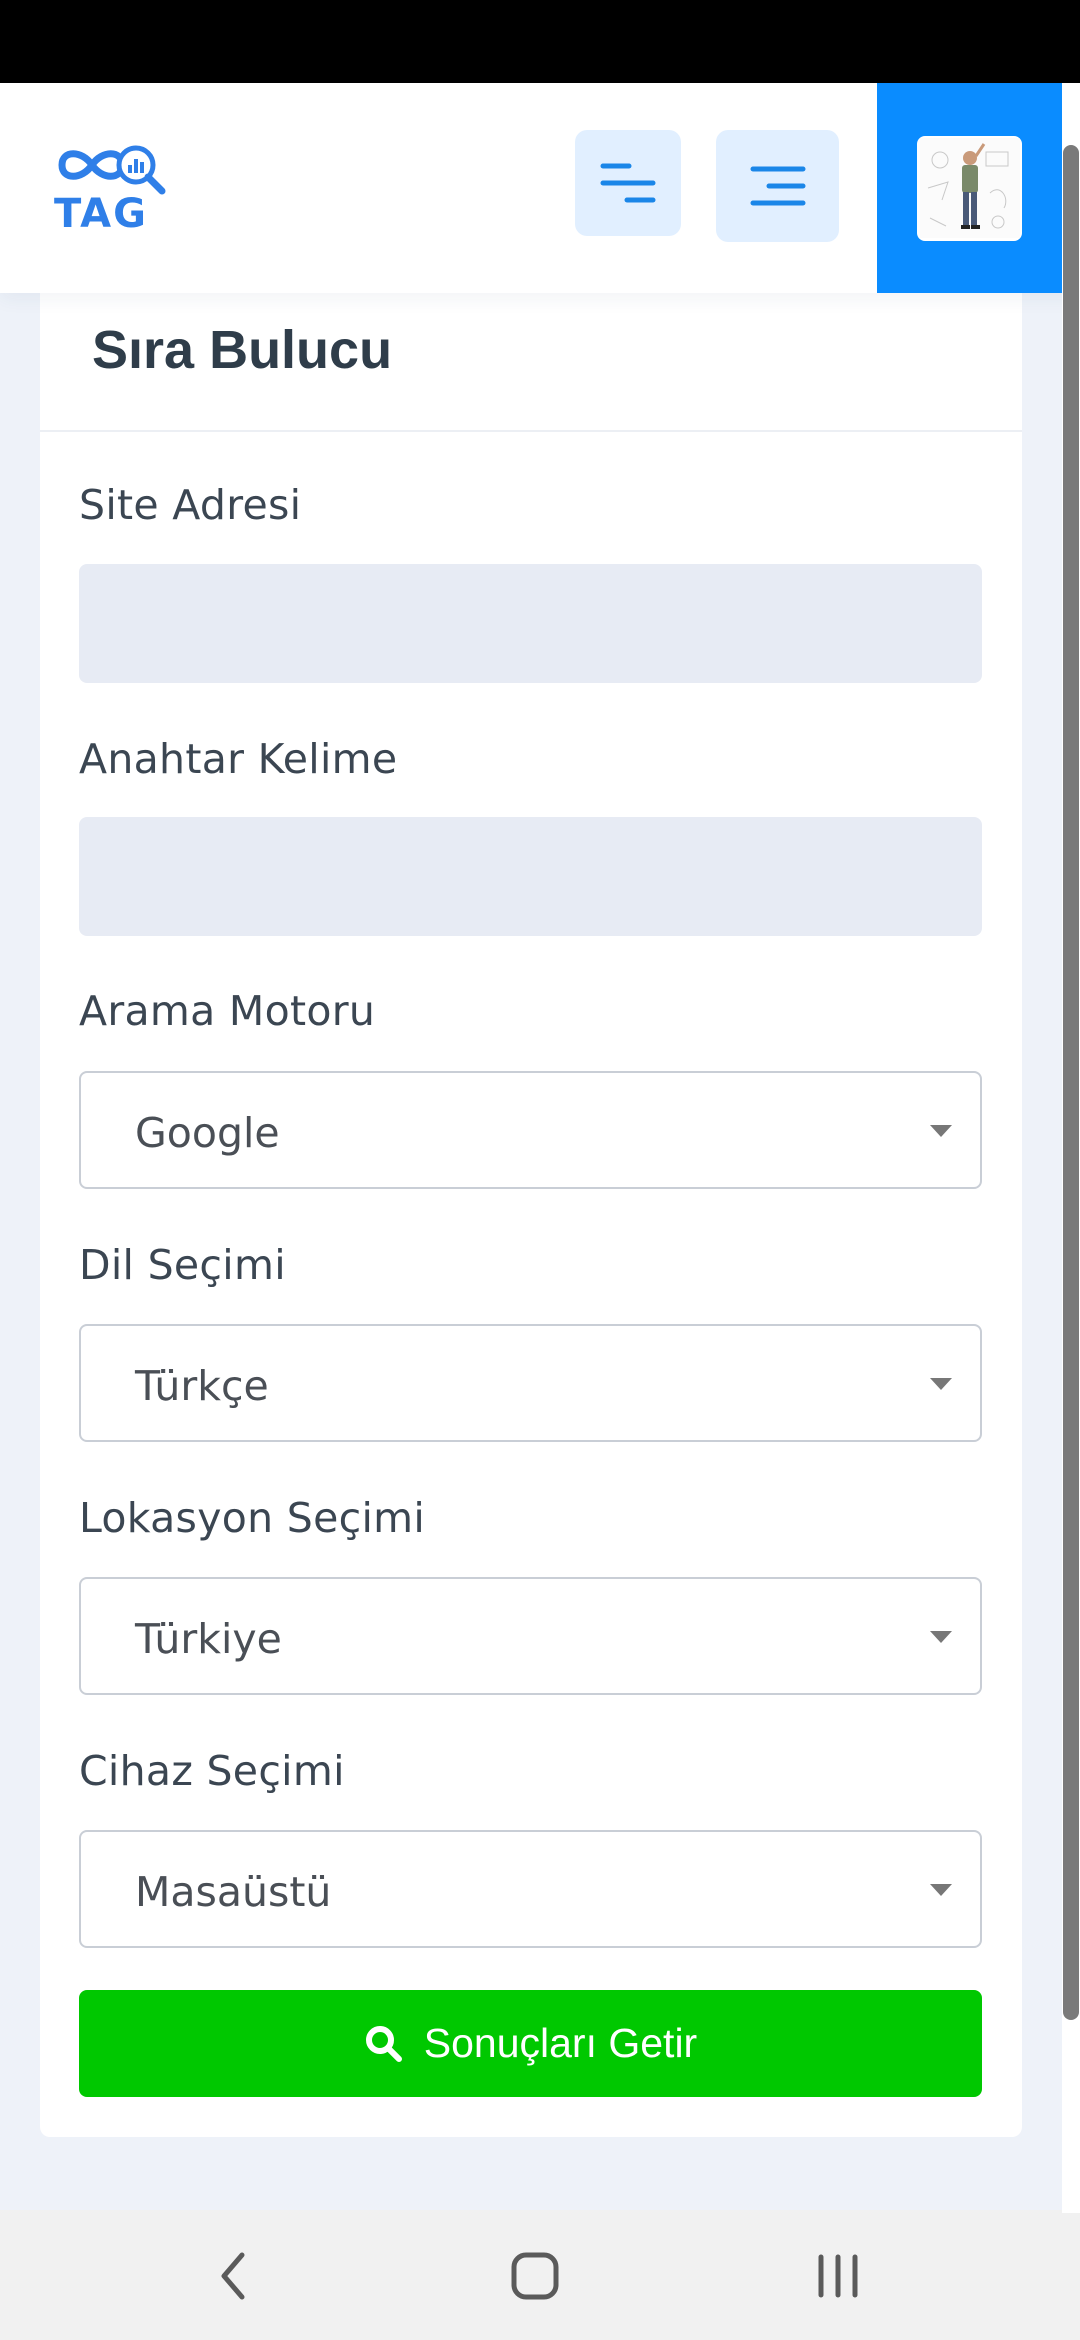 The image size is (1080, 2340). Describe the element at coordinates (212, 1771) in the screenshot. I see `device-label: Cihaz Seçimi` at that location.